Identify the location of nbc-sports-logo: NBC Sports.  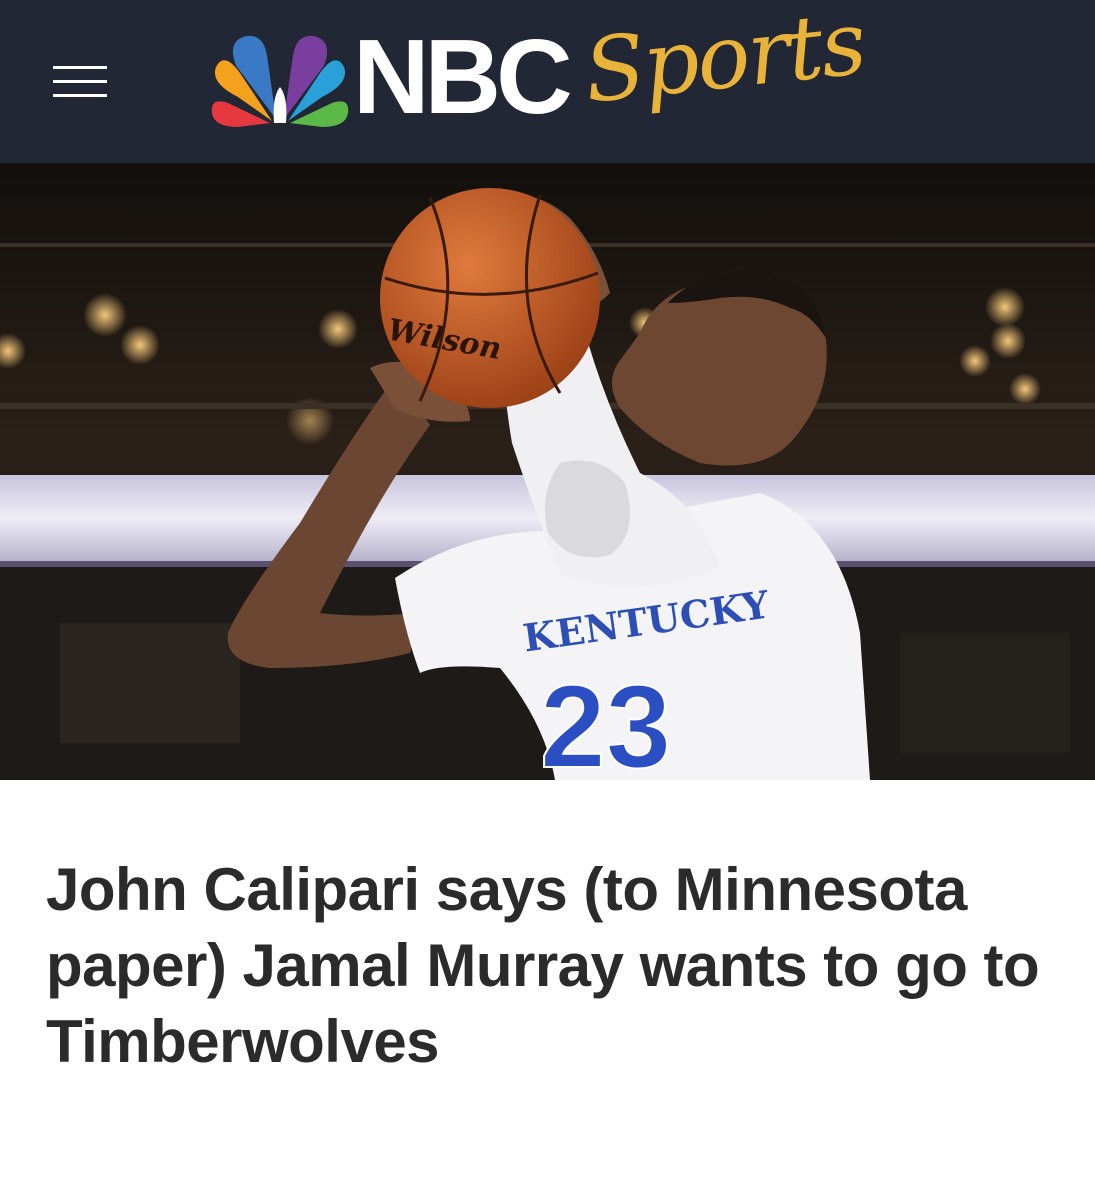
(550, 71).